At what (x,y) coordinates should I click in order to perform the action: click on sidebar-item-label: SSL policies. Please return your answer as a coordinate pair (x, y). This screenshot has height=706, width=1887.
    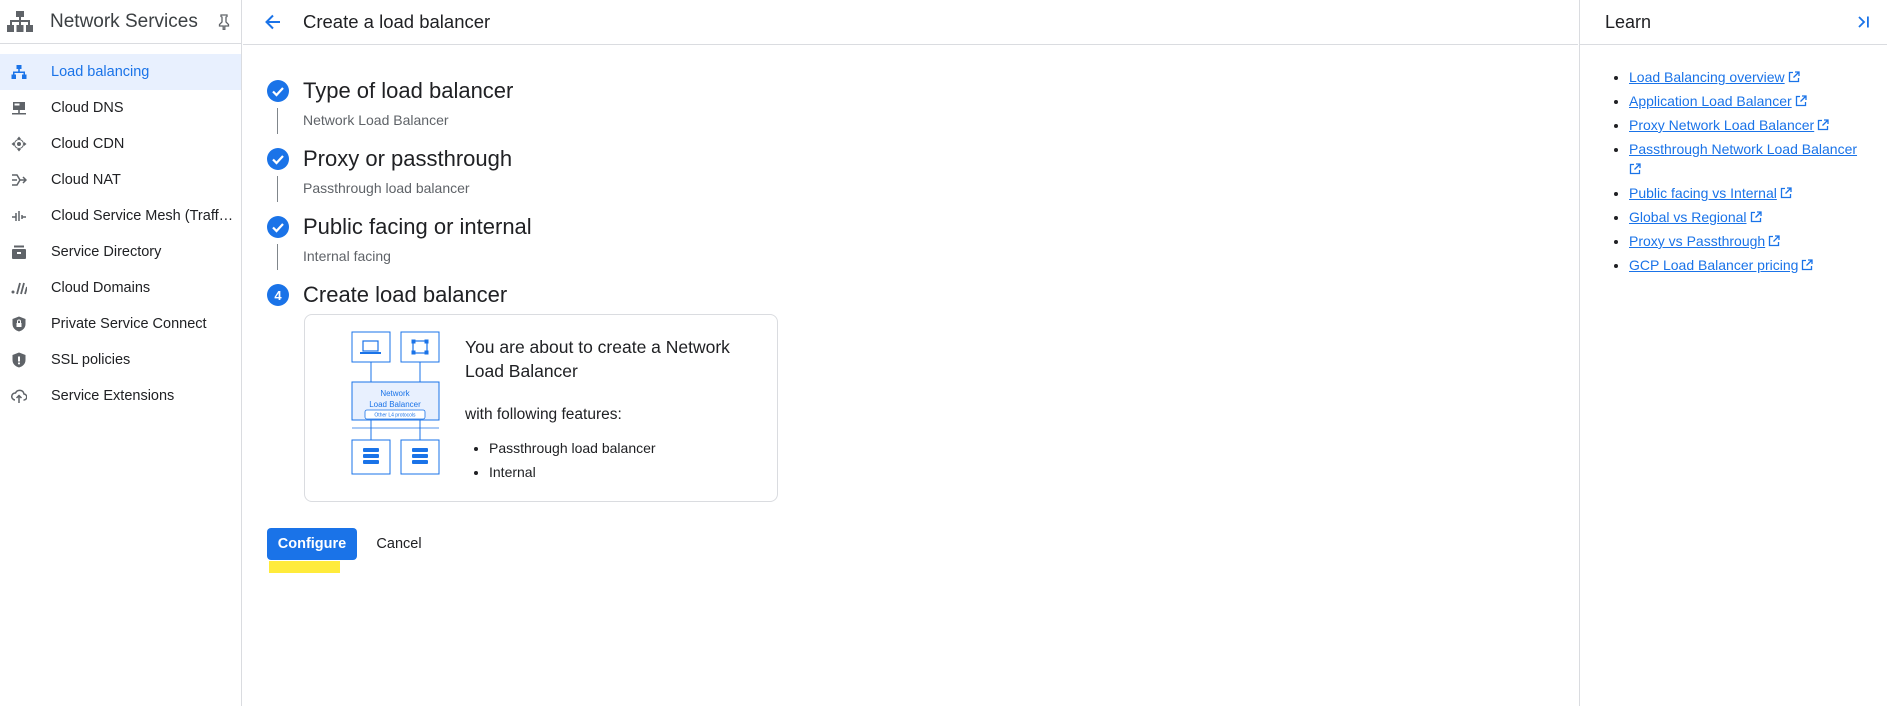
    Looking at the image, I should click on (91, 360).